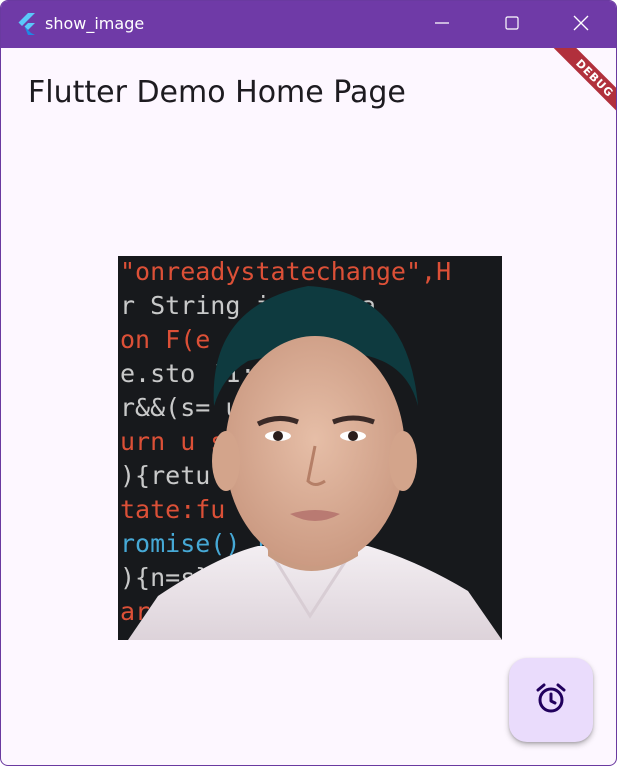 The image size is (617, 766). I want to click on alarm-clock-icon, so click(551, 700).